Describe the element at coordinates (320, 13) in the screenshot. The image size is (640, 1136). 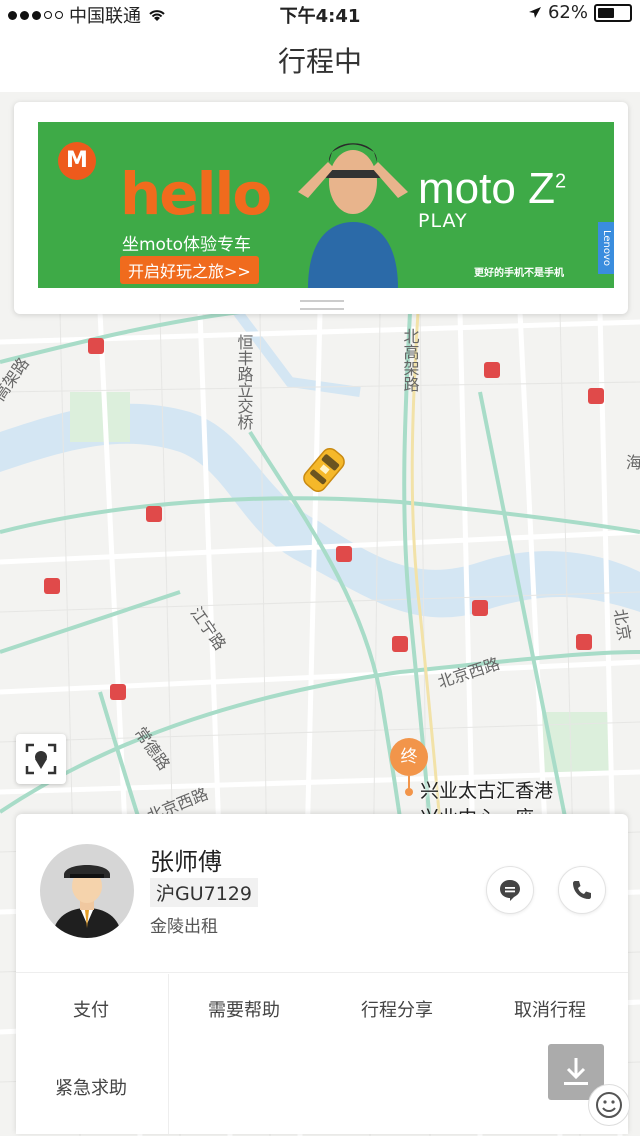
I see `status-bar: 中国联通 下午4:41 62%` at that location.